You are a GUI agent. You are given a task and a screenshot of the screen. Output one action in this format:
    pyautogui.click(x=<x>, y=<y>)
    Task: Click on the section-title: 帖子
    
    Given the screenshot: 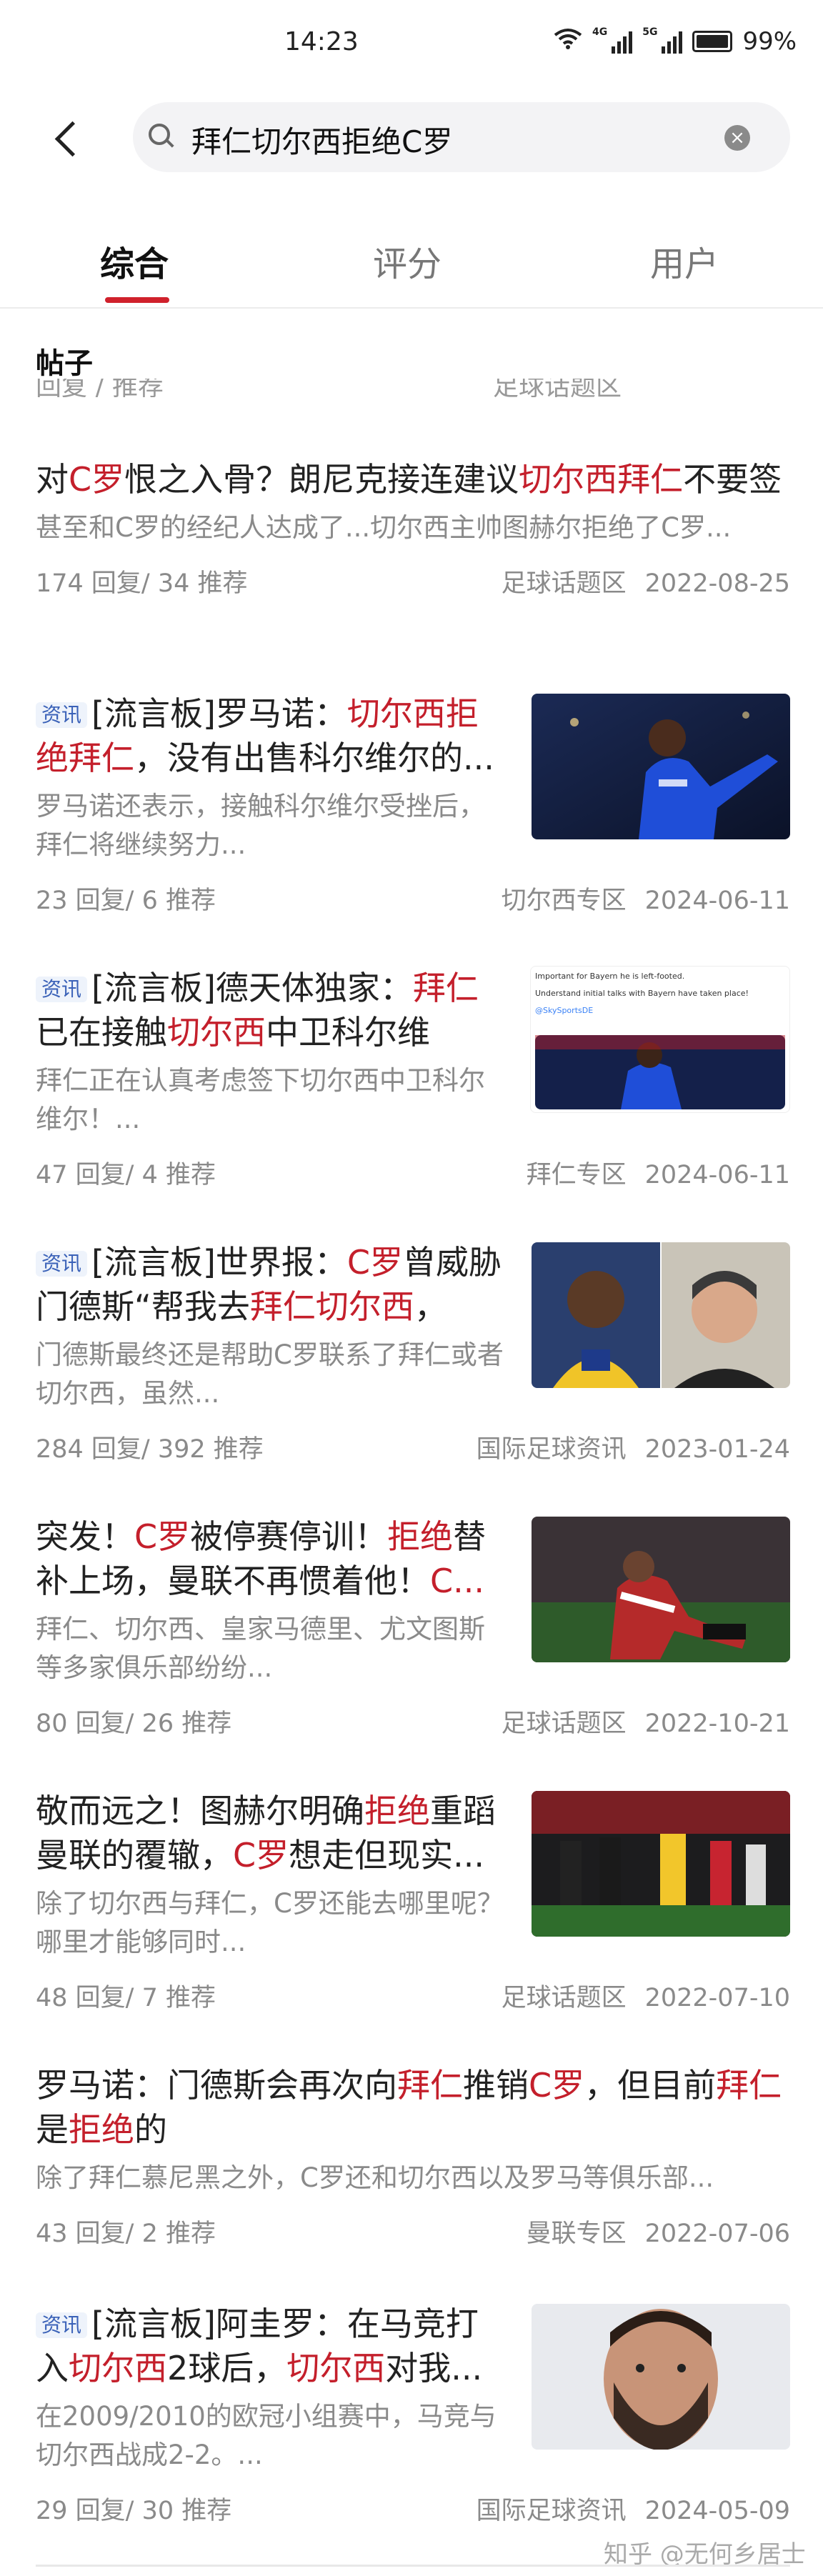 What is the action you would take?
    pyautogui.click(x=64, y=364)
    